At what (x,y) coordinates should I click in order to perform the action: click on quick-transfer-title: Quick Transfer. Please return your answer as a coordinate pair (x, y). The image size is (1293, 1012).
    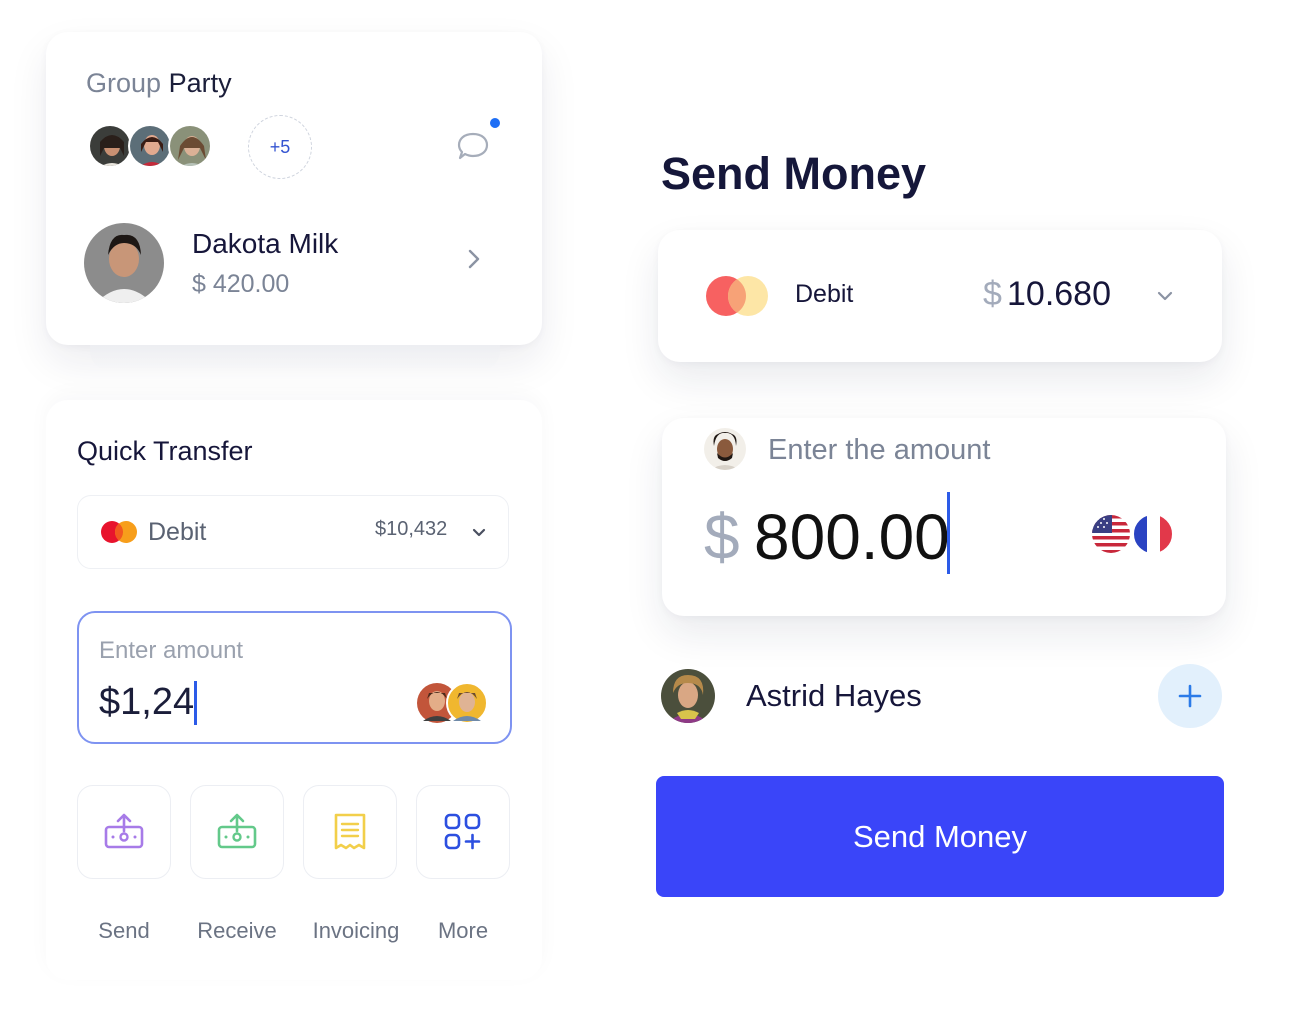
    Looking at the image, I should click on (165, 451).